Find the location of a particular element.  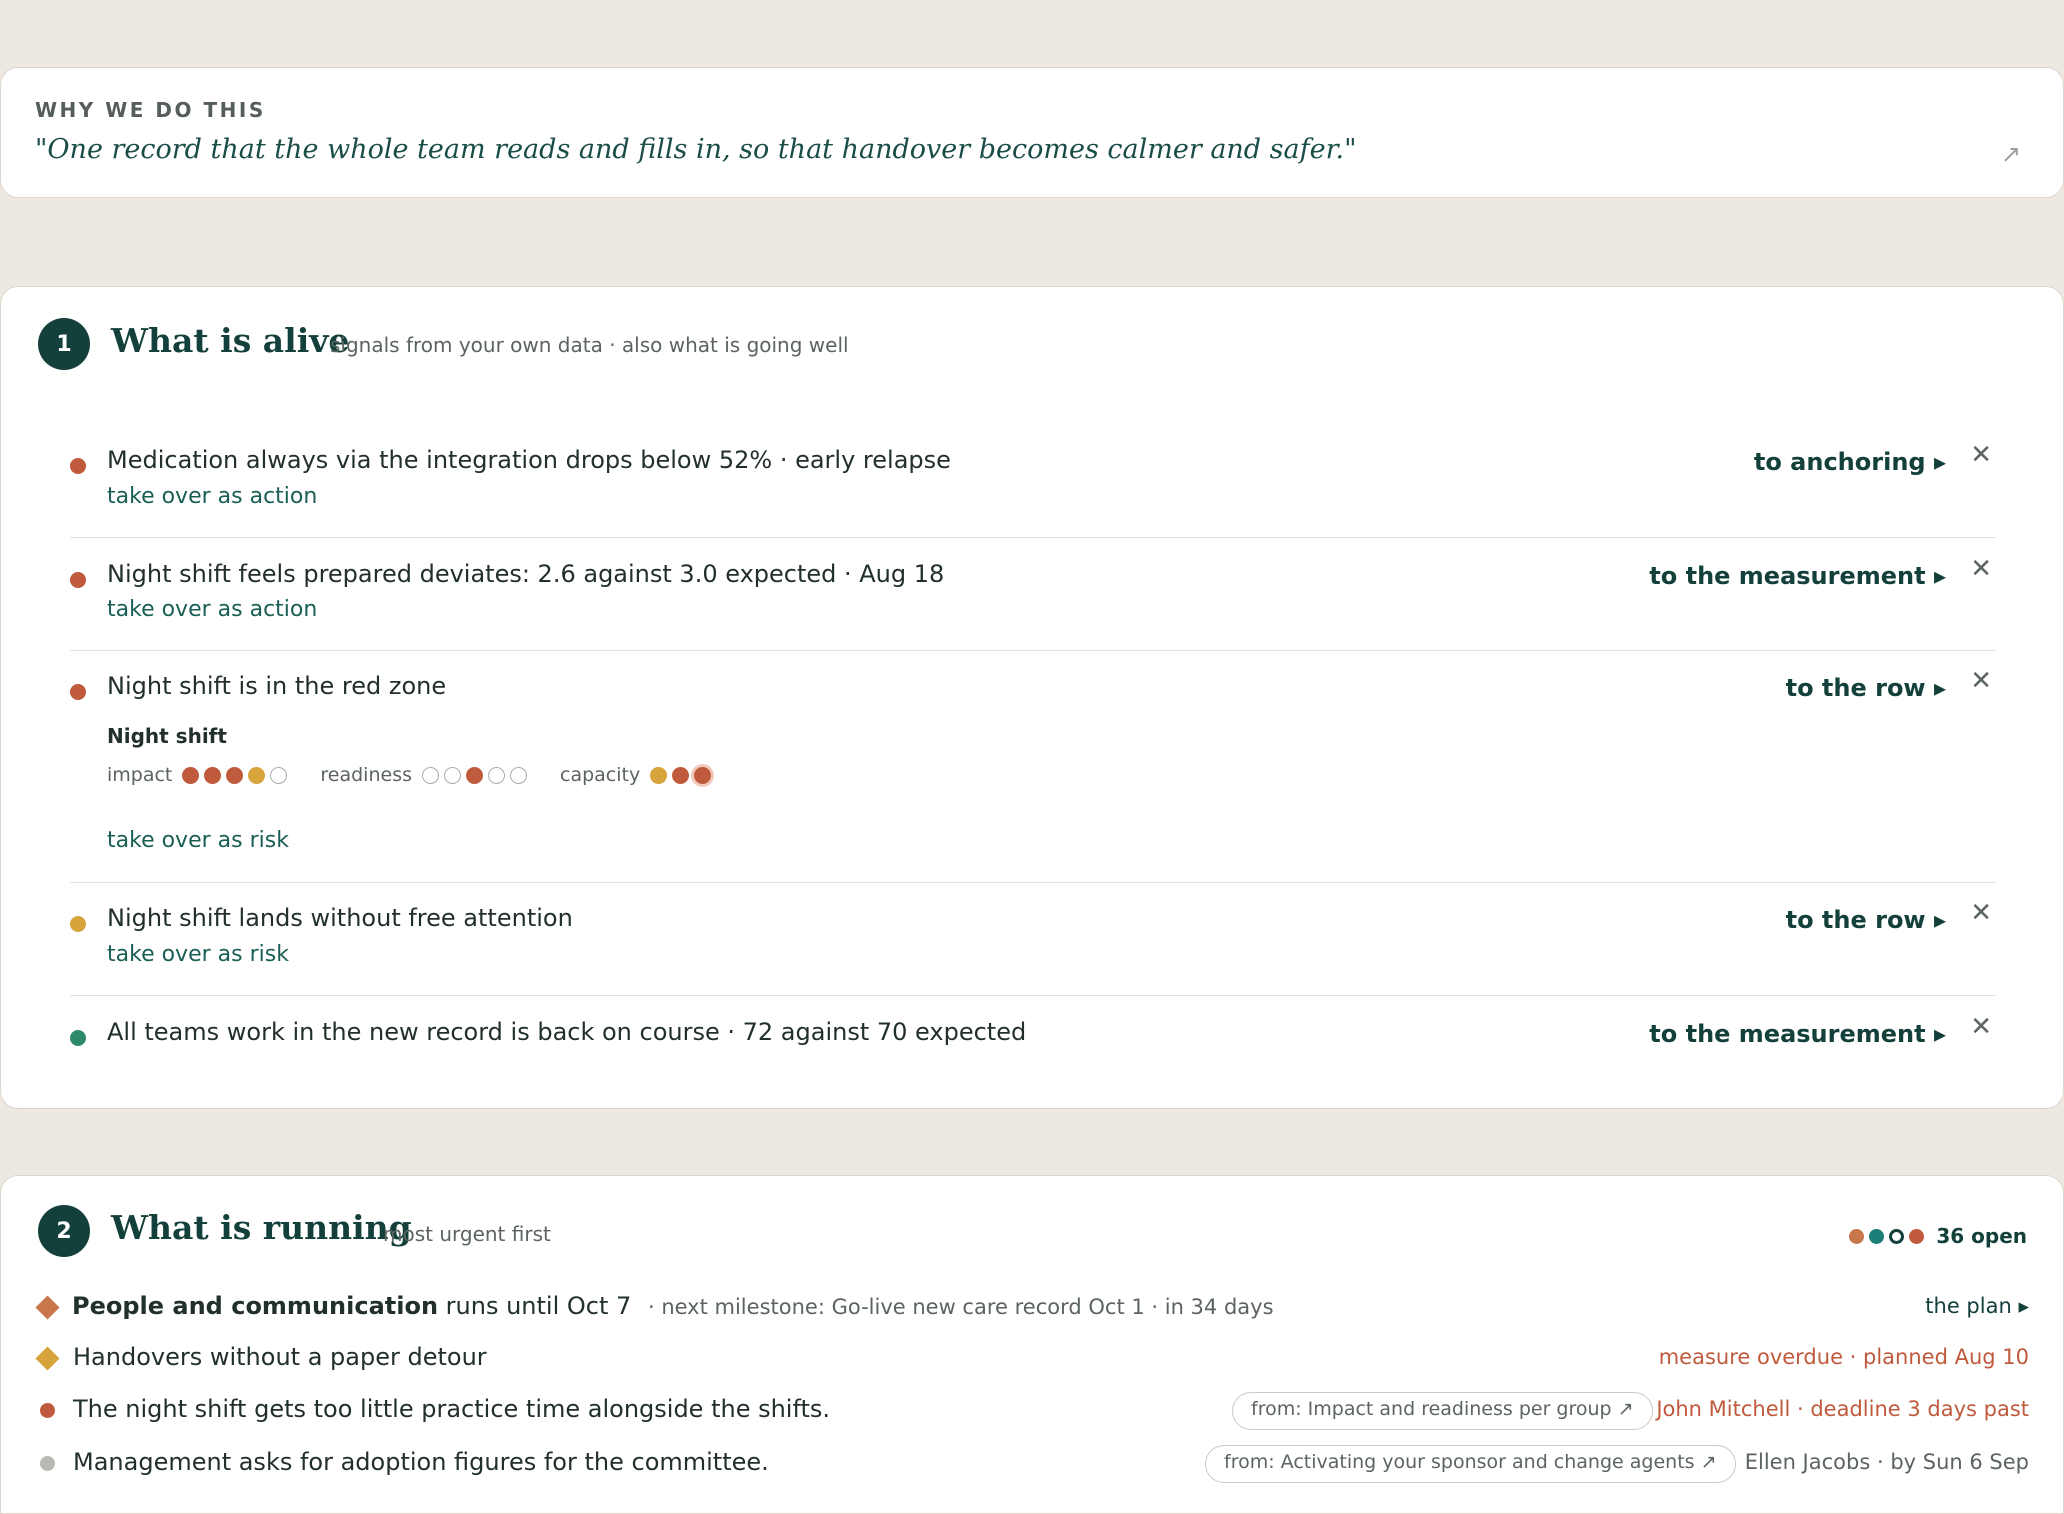

section-number: 2 is located at coordinates (64, 1231).